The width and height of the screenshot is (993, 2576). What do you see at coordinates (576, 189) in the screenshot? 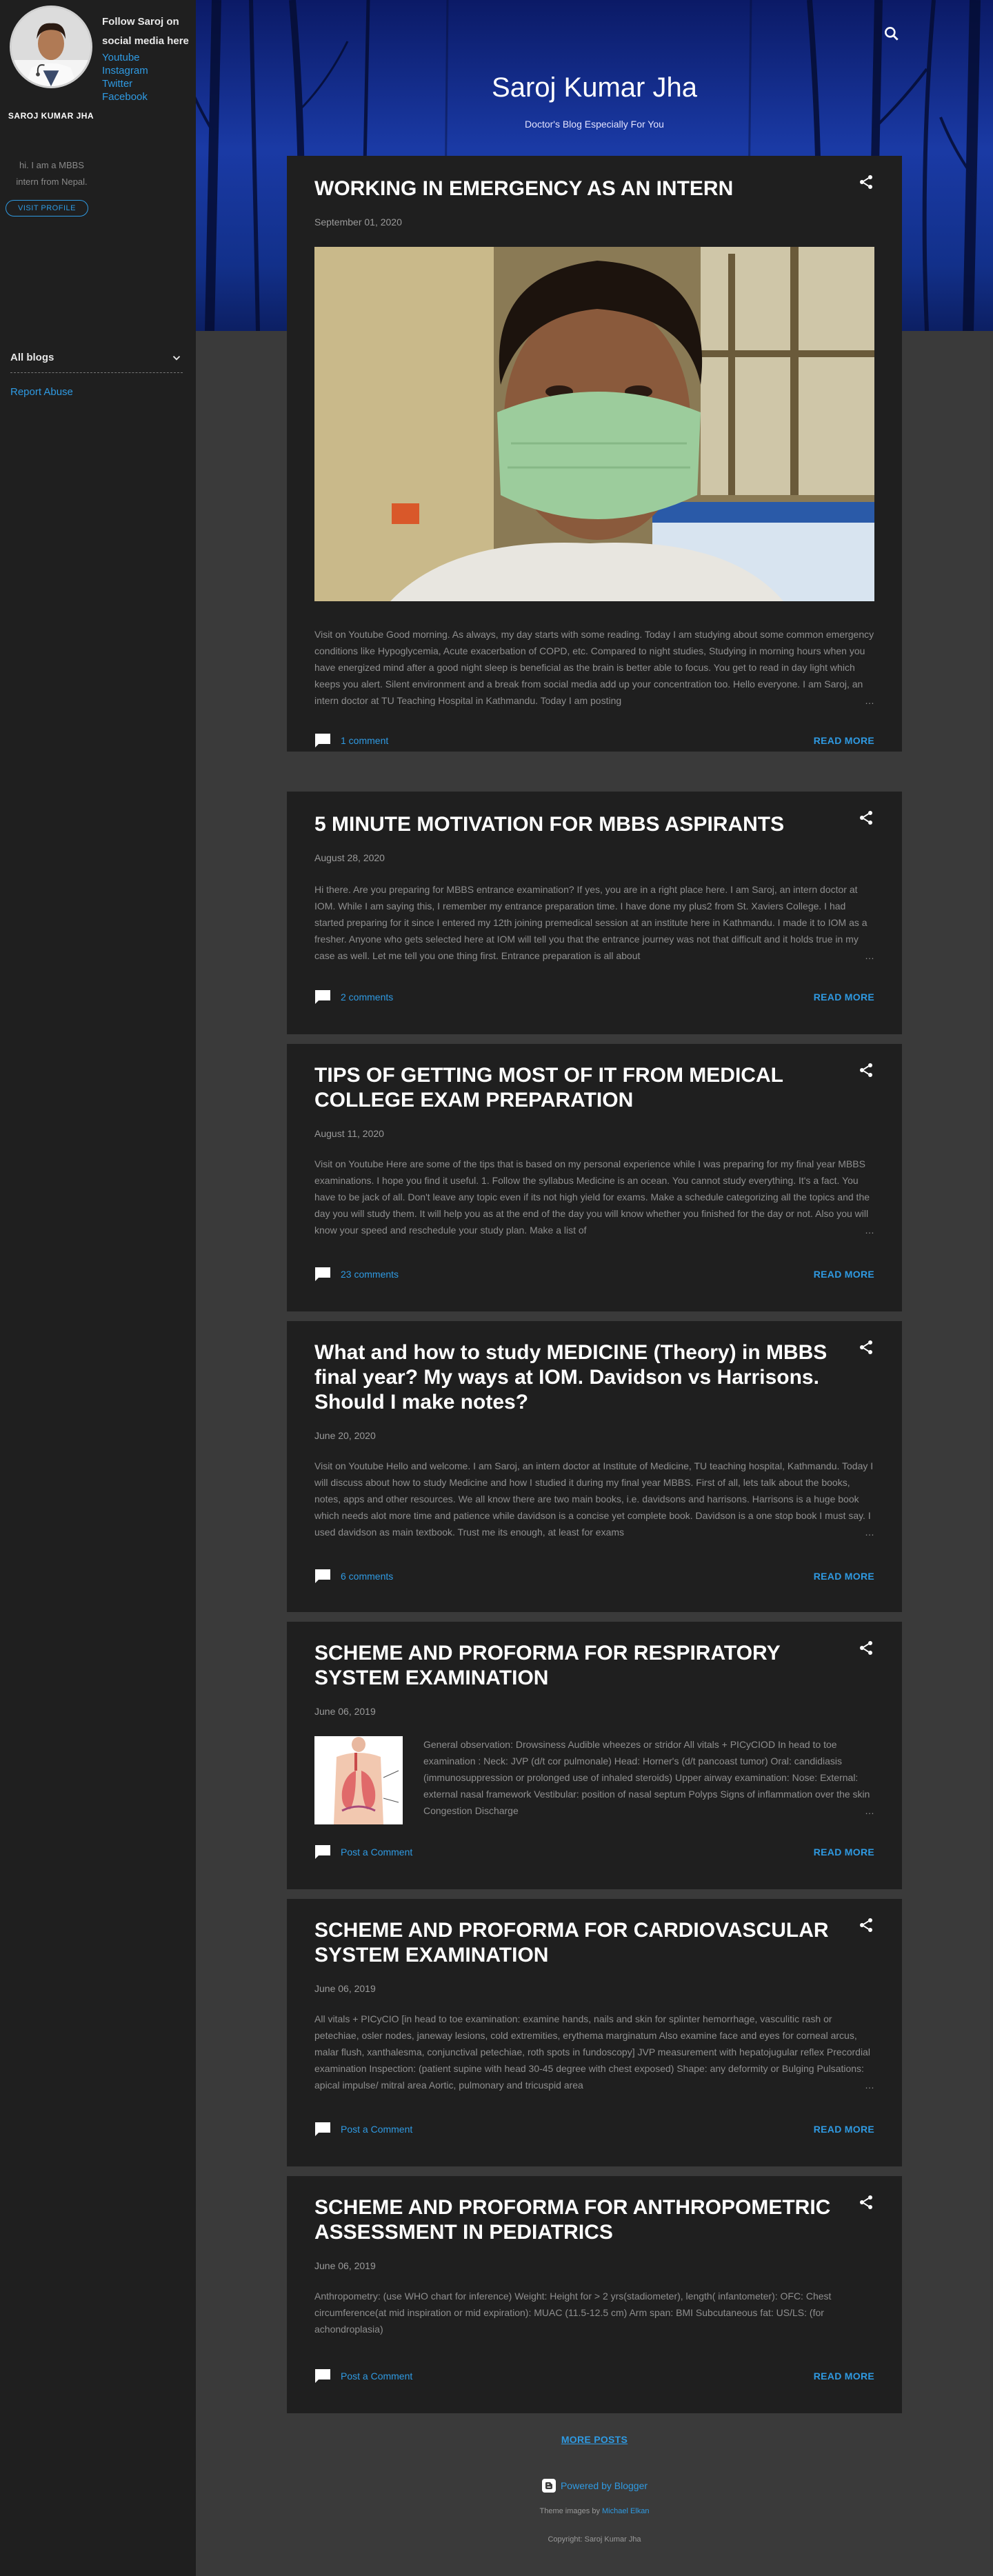
I see `post-title: WORKING IN EMERGENCY AS AN INTERN` at bounding box center [576, 189].